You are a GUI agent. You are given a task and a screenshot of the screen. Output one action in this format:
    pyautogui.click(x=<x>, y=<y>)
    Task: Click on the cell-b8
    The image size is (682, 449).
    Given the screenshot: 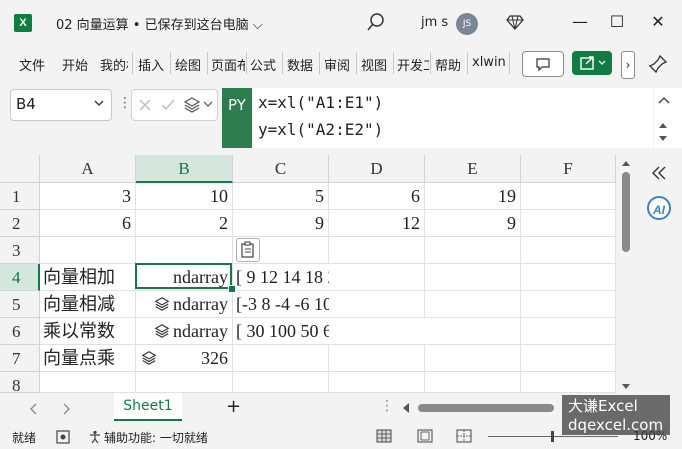 What is the action you would take?
    pyautogui.click(x=184, y=382)
    